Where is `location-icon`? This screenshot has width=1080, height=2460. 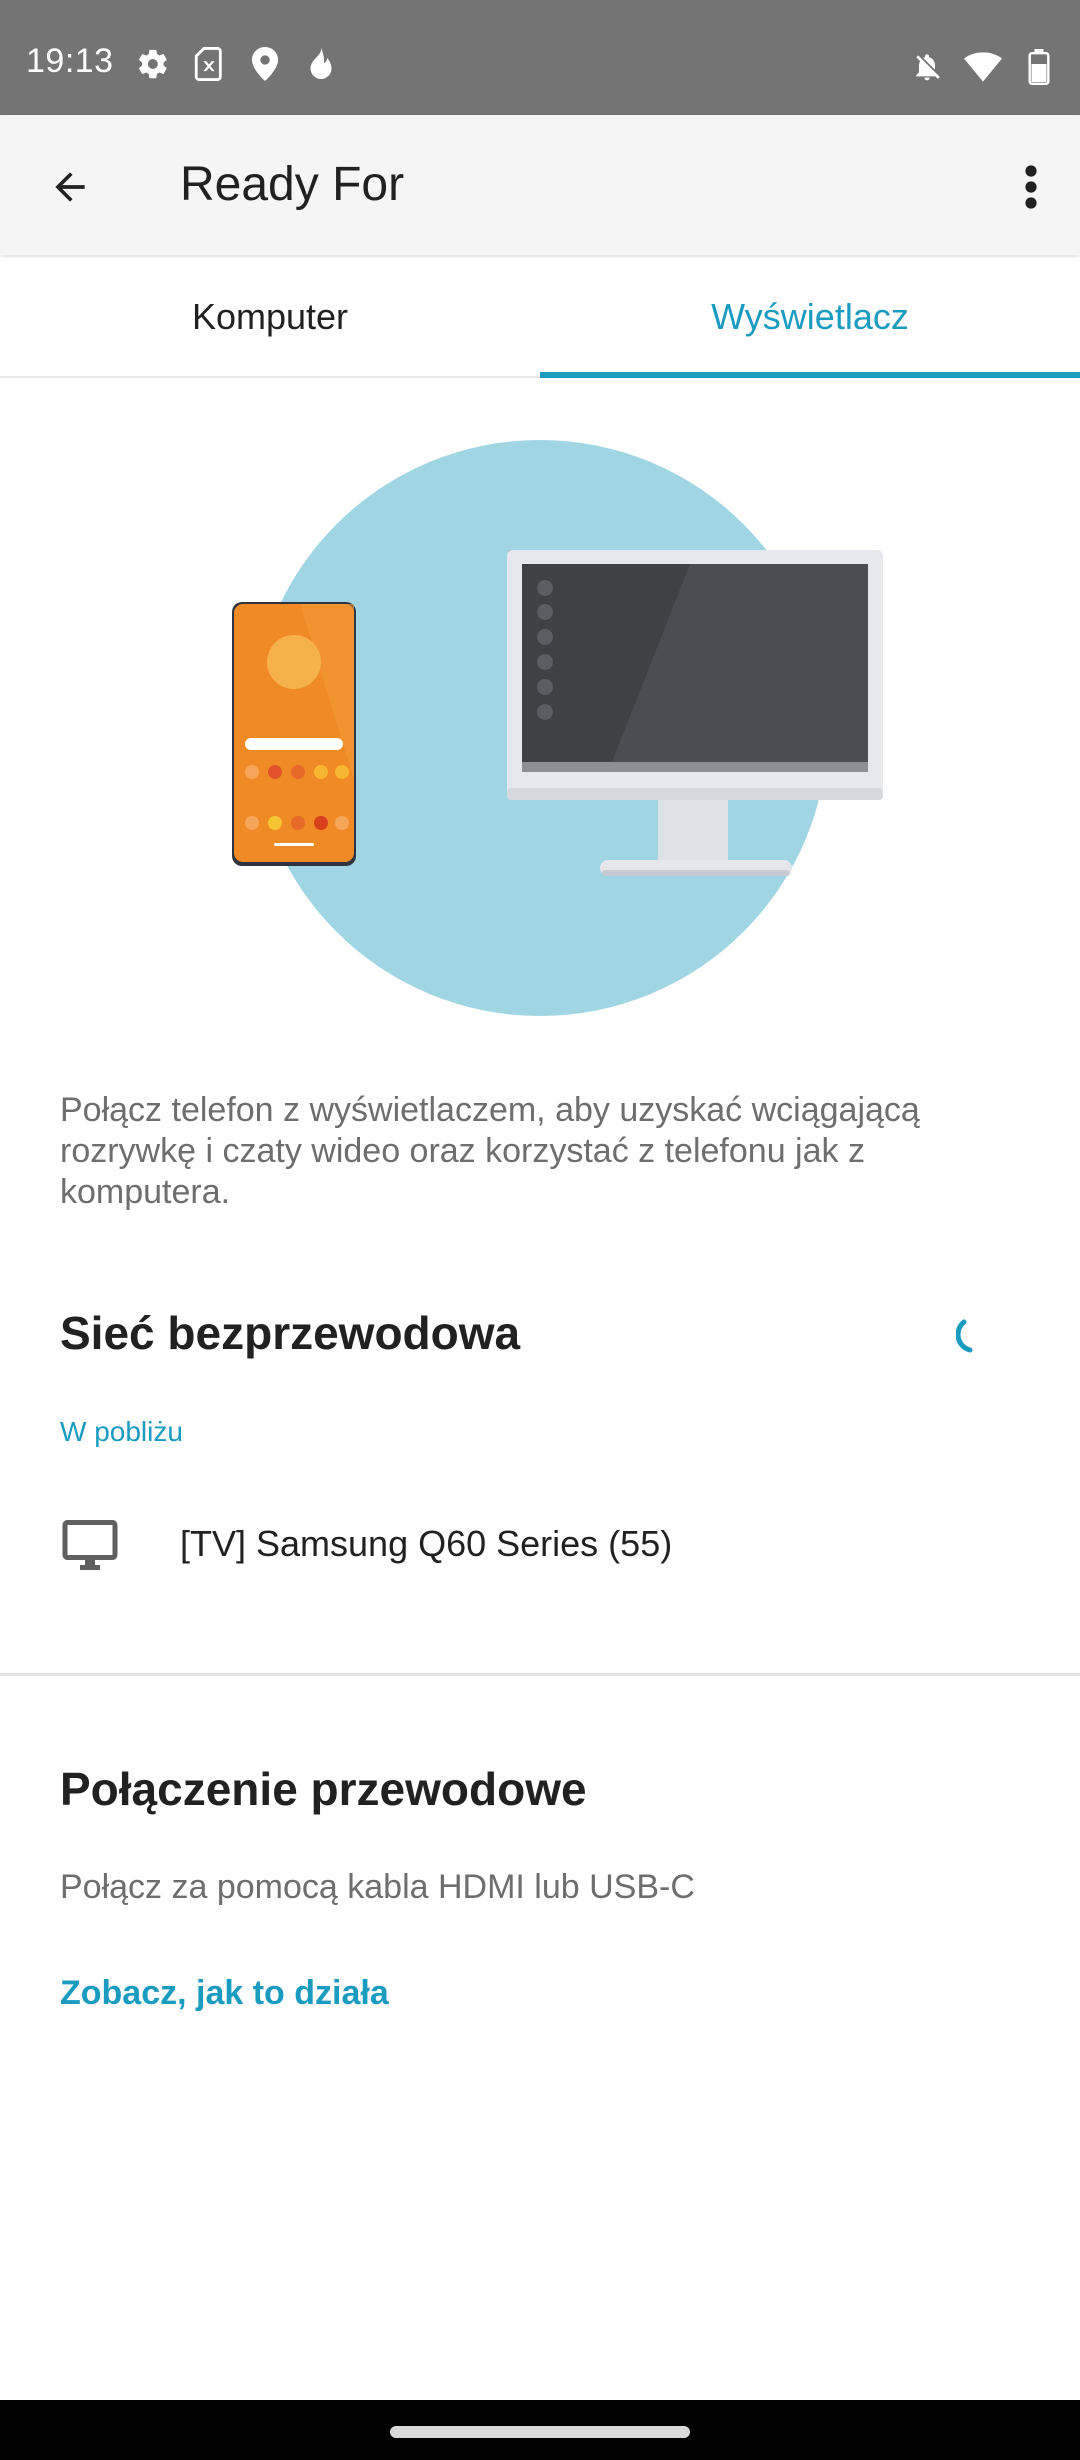 location-icon is located at coordinates (265, 64).